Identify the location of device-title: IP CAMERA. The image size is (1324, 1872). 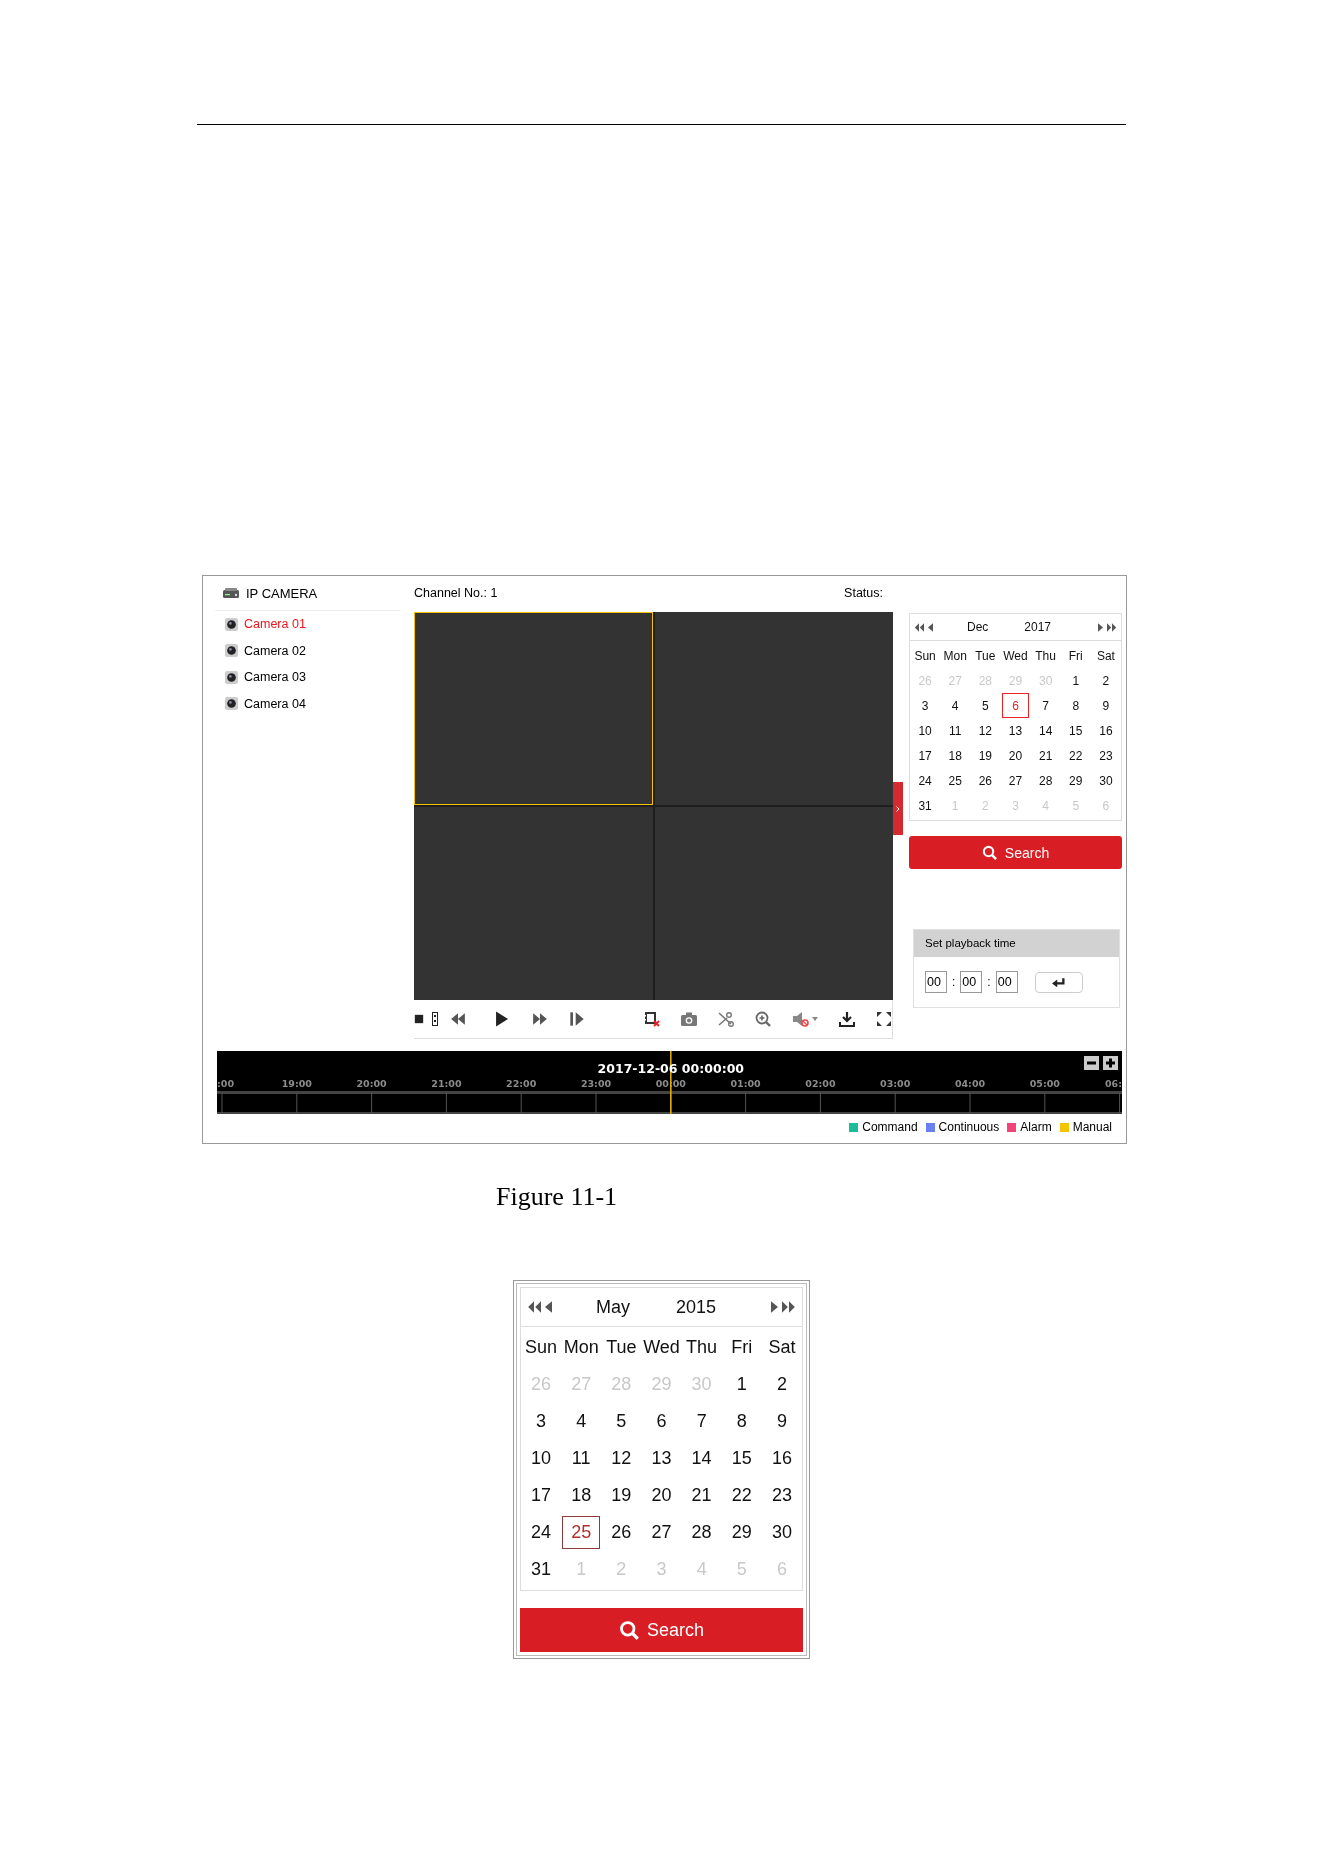
(282, 593).